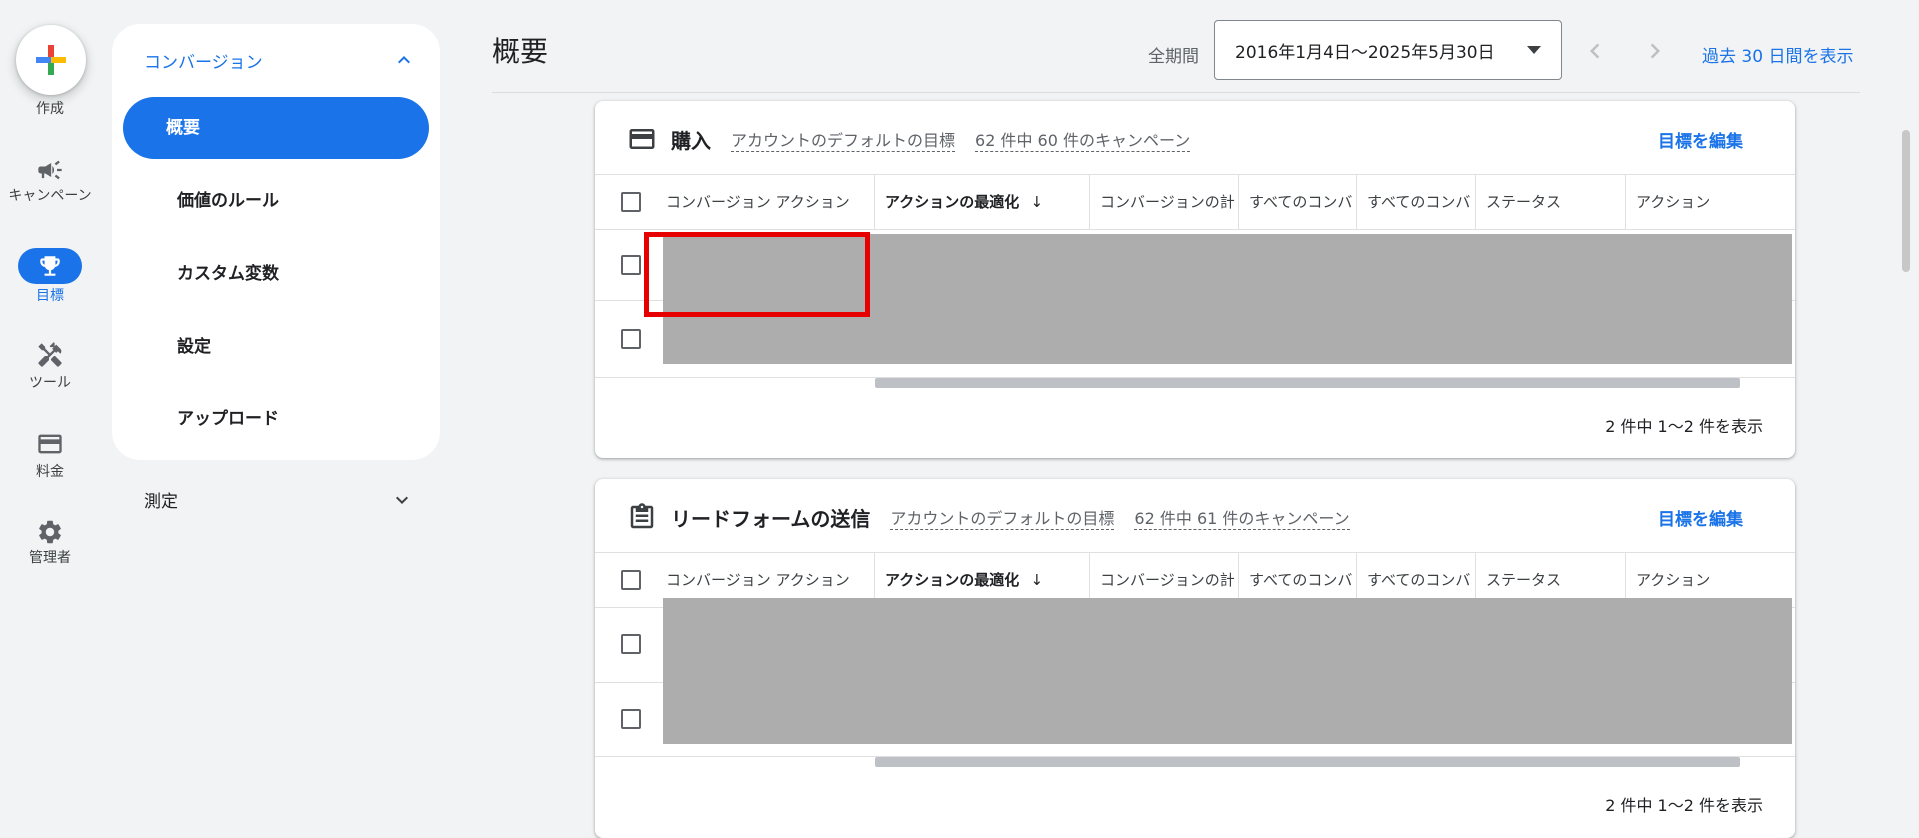 The image size is (1919, 838). Describe the element at coordinates (520, 51) in the screenshot. I see `page-title: 概要` at that location.